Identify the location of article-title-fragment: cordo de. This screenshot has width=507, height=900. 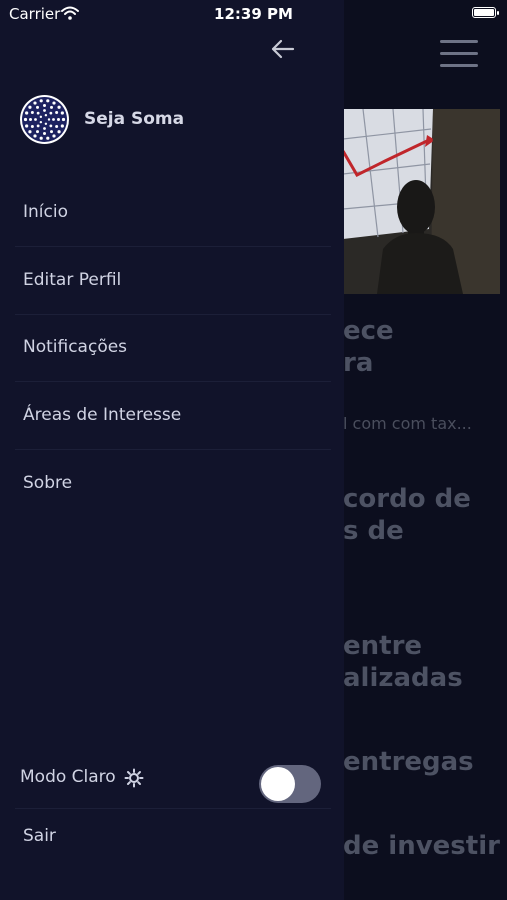
(407, 499).